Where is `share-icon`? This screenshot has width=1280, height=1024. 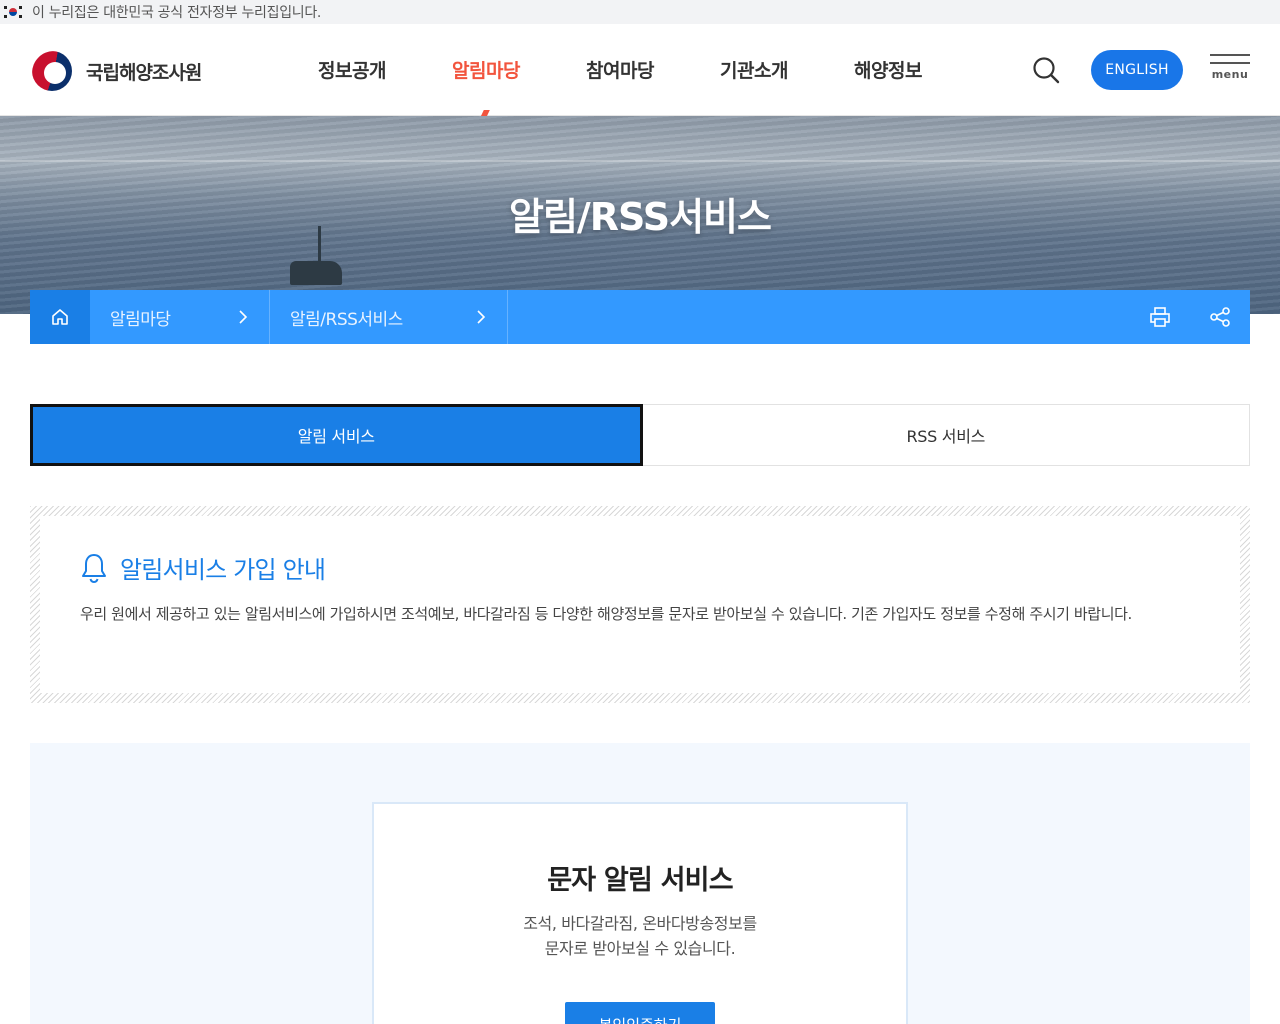
share-icon is located at coordinates (1220, 317).